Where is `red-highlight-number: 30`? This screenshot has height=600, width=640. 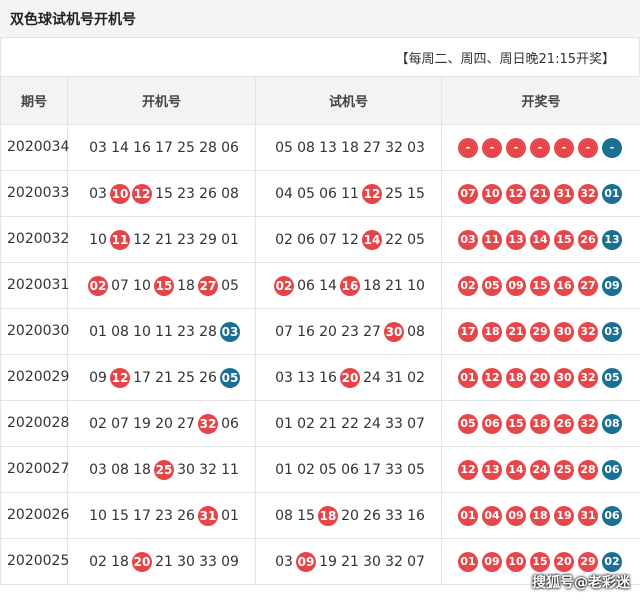 red-highlight-number: 30 is located at coordinates (394, 331).